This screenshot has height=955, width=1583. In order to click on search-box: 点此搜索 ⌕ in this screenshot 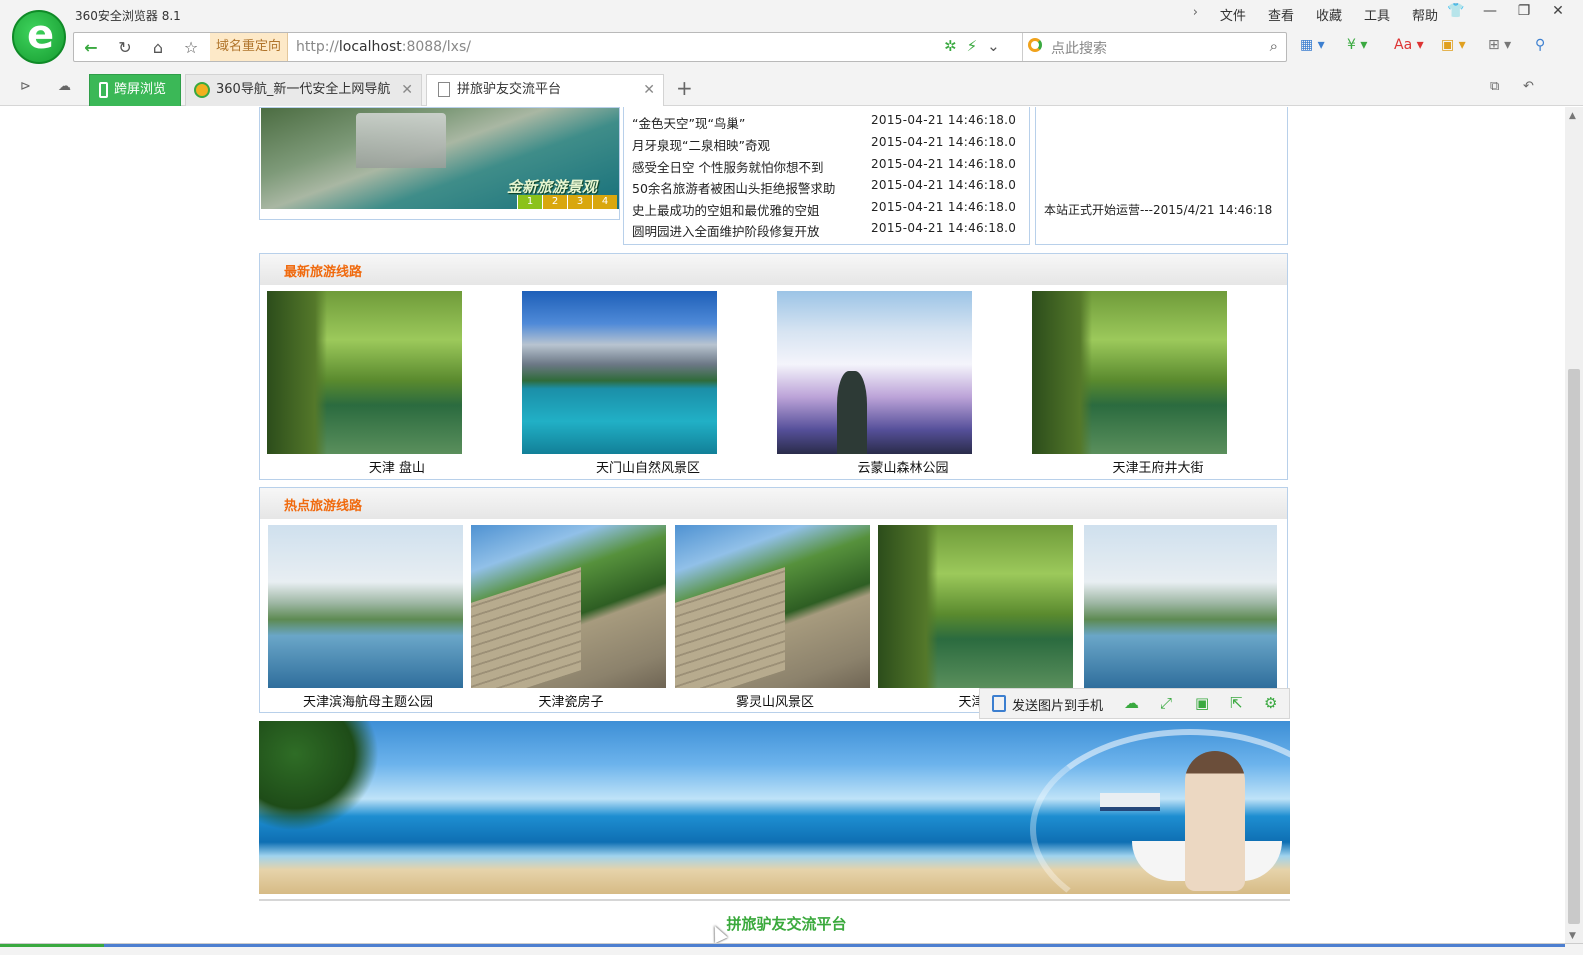, I will do `click(1154, 47)`.